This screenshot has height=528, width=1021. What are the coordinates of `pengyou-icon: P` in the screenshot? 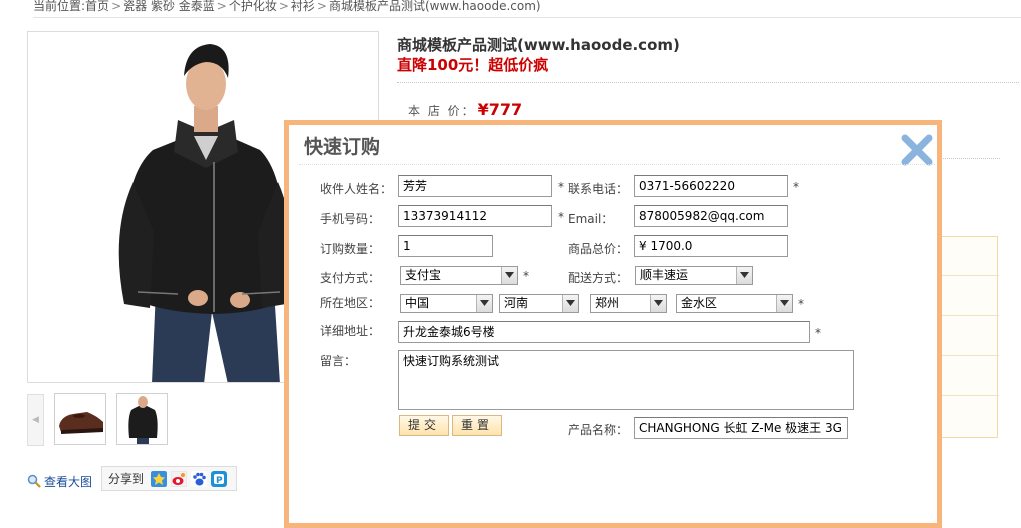 It's located at (219, 478).